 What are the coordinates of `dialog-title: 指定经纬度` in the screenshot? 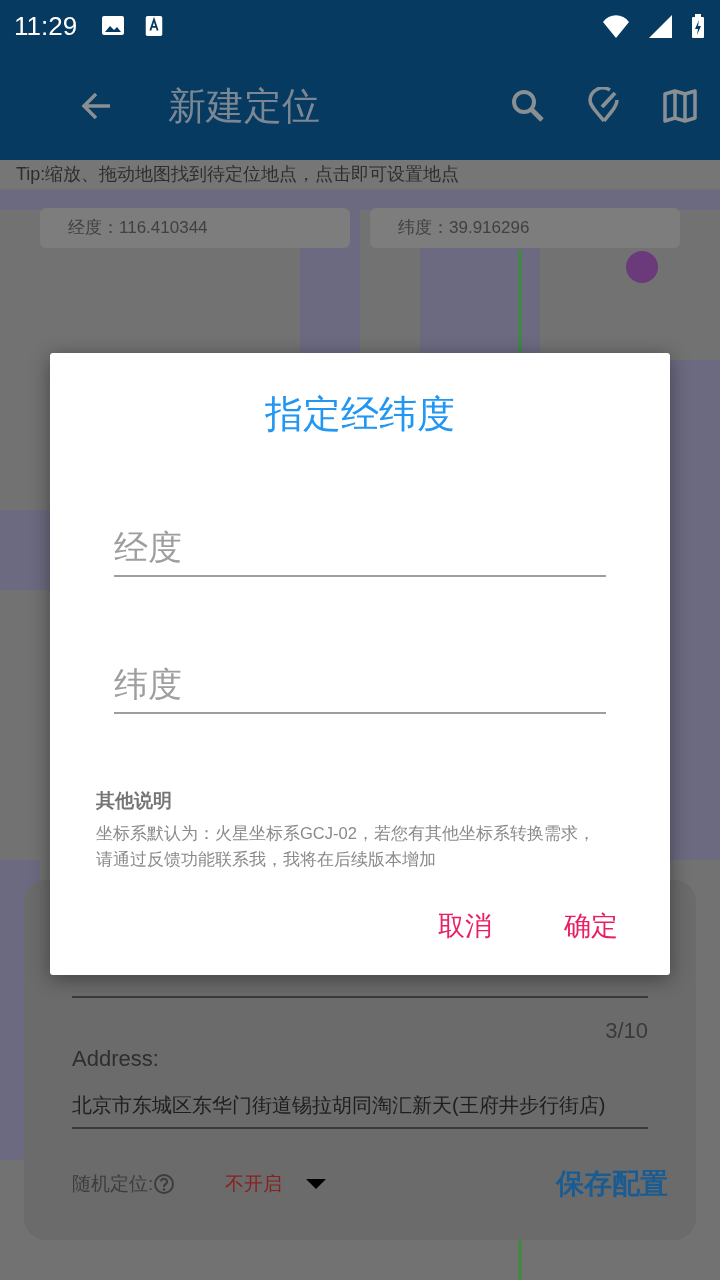 It's located at (360, 414).